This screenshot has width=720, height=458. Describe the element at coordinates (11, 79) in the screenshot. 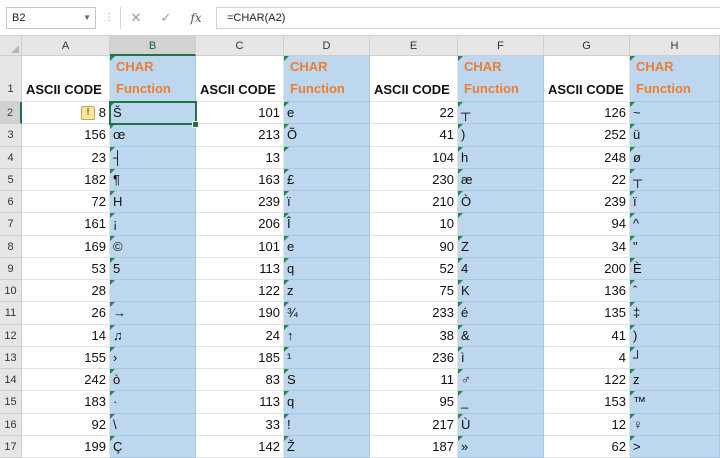

I see `row-header-1: 1` at that location.